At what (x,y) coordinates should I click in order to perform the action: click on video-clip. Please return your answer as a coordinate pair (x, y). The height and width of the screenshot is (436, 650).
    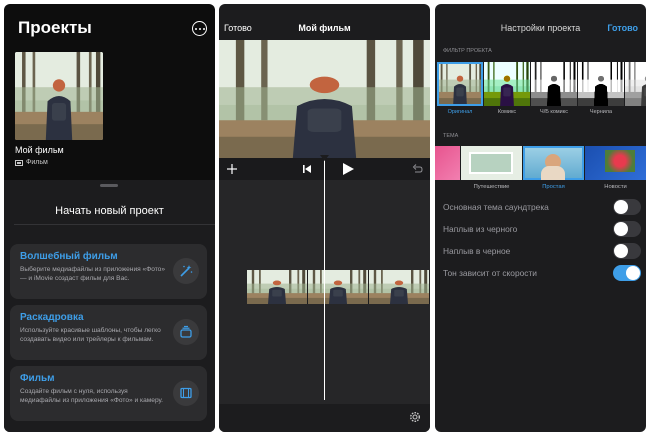
    Looking at the image, I should click on (338, 287).